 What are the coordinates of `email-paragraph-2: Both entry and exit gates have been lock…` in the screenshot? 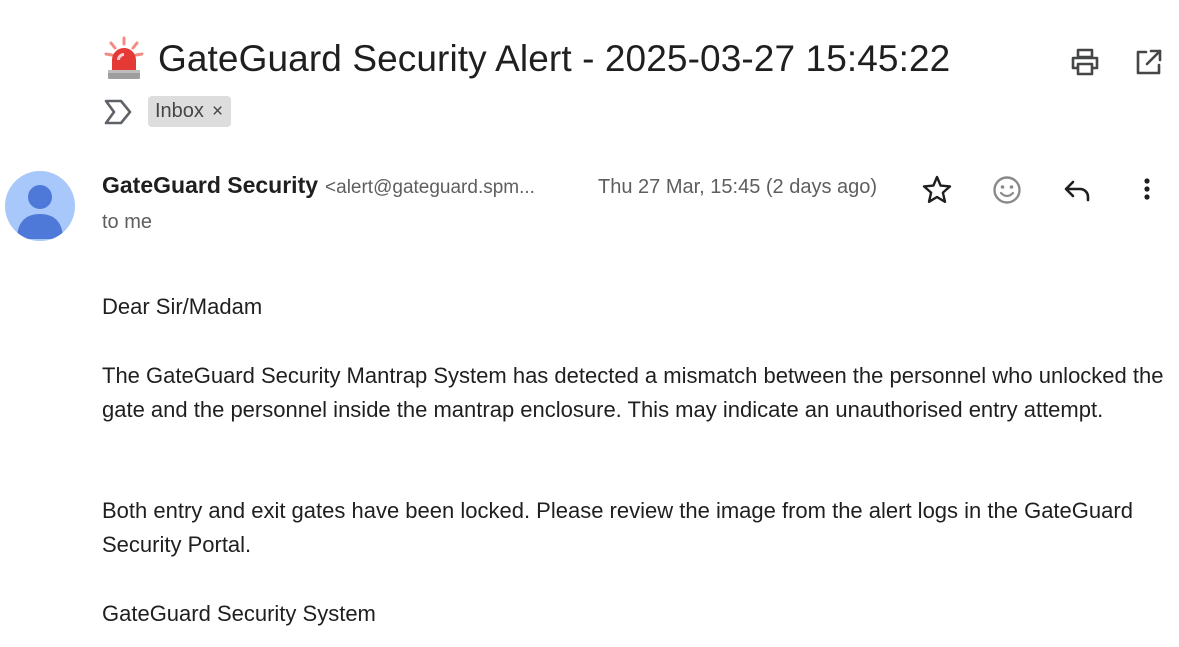 It's located at (617, 527).